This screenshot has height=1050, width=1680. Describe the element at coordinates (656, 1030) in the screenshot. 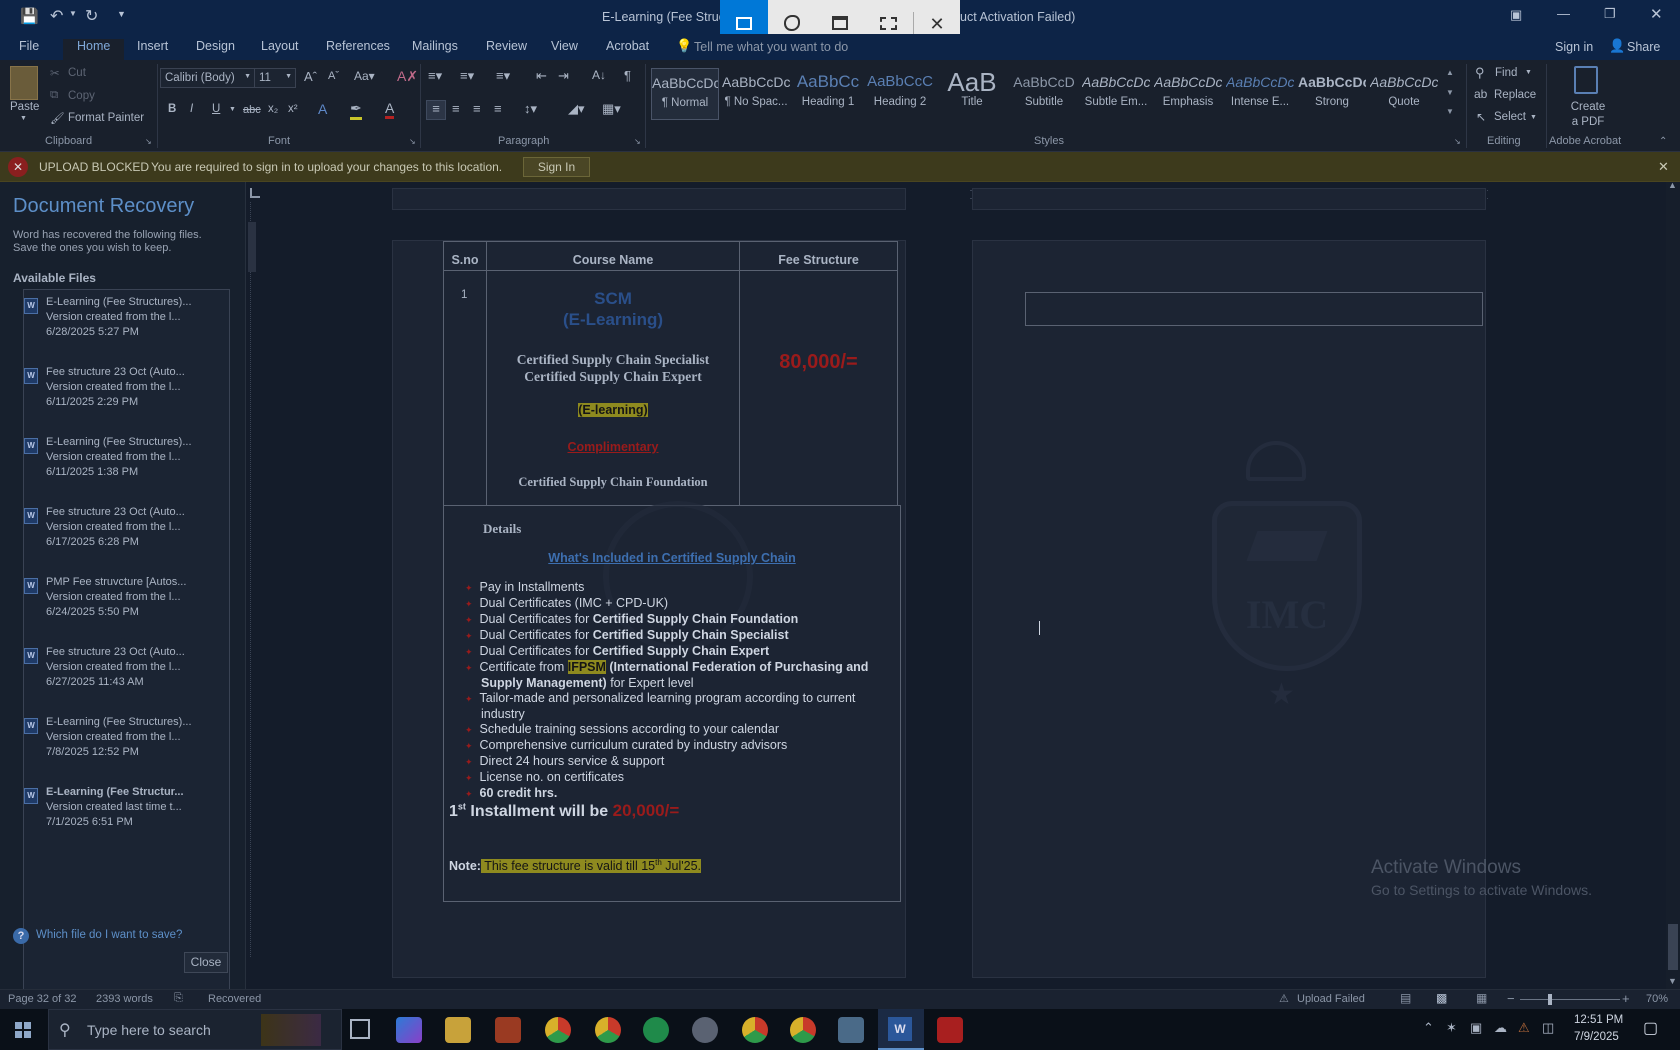

I see `whatsapp-icon` at that location.